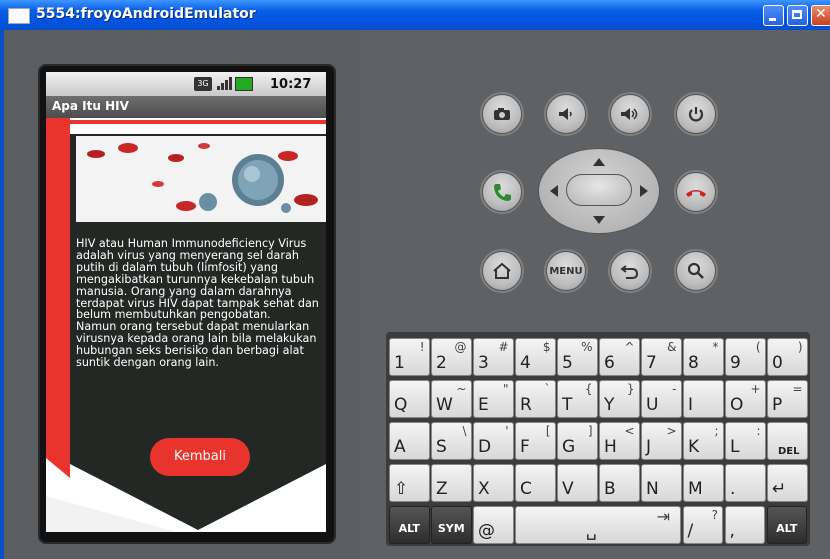 This screenshot has height=559, width=830. Describe the element at coordinates (797, 15) in the screenshot. I see `maximize-button` at that location.